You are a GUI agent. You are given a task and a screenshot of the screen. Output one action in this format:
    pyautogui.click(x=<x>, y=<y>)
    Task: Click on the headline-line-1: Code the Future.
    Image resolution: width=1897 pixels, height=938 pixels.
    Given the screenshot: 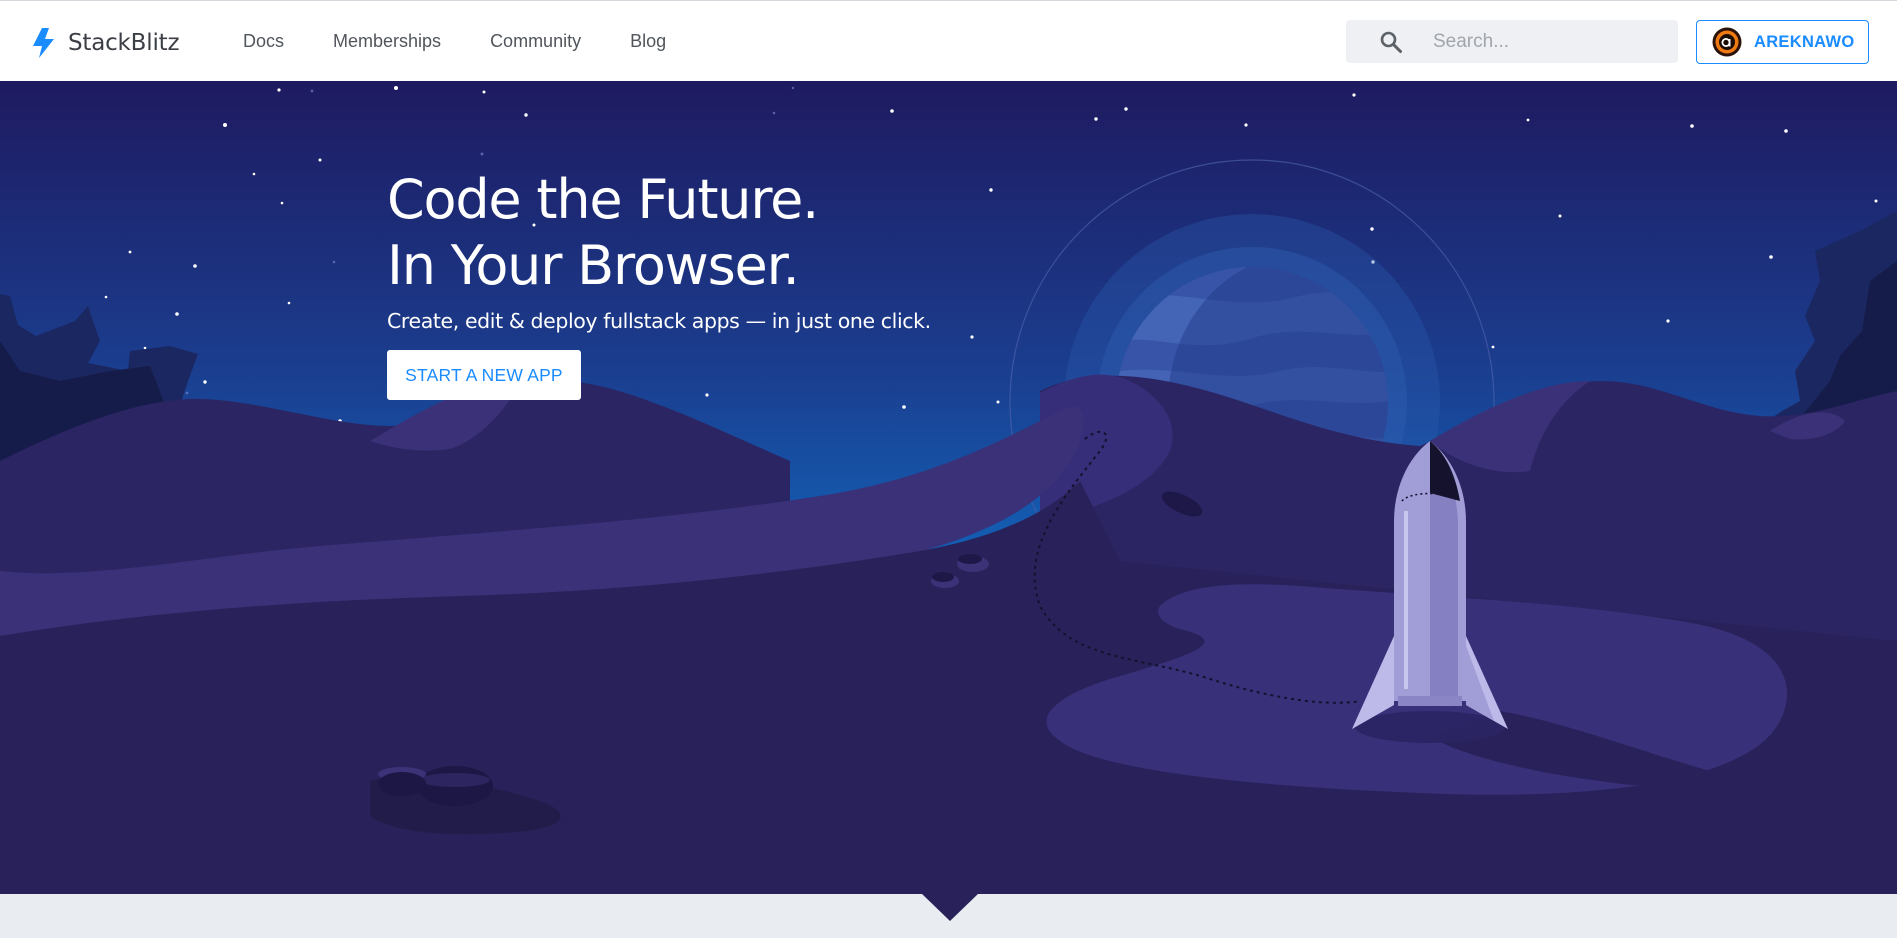 What is the action you would take?
    pyautogui.click(x=603, y=199)
    